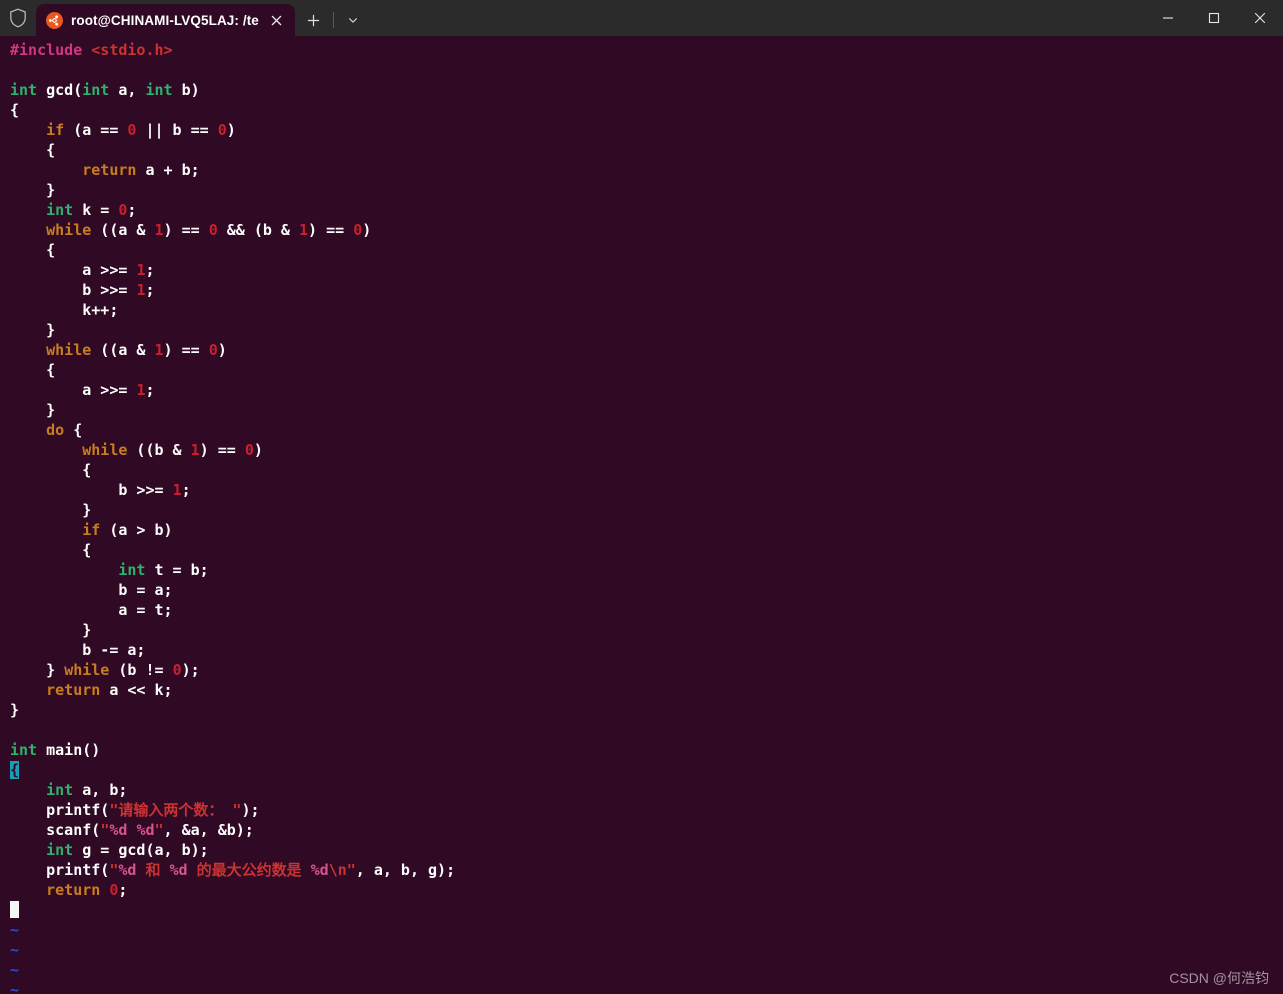  I want to click on terminal-tab-active: root@CHINAMI-LVQ5LAJ: /te, so click(165, 20).